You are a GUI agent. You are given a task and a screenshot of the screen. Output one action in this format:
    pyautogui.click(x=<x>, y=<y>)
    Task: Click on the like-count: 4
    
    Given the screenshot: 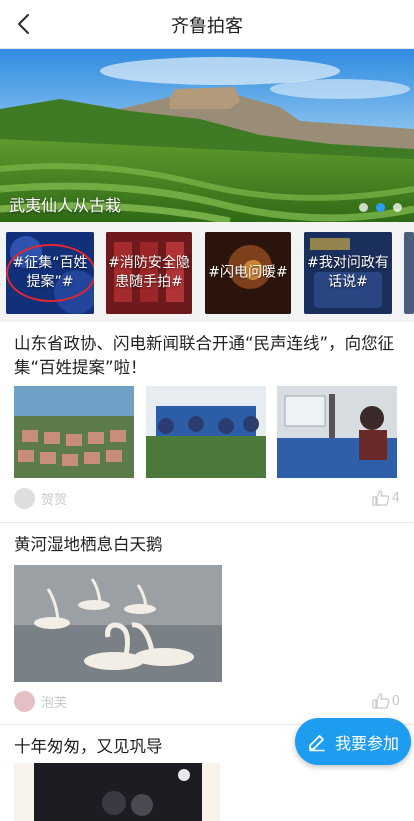 What is the action you would take?
    pyautogui.click(x=395, y=498)
    